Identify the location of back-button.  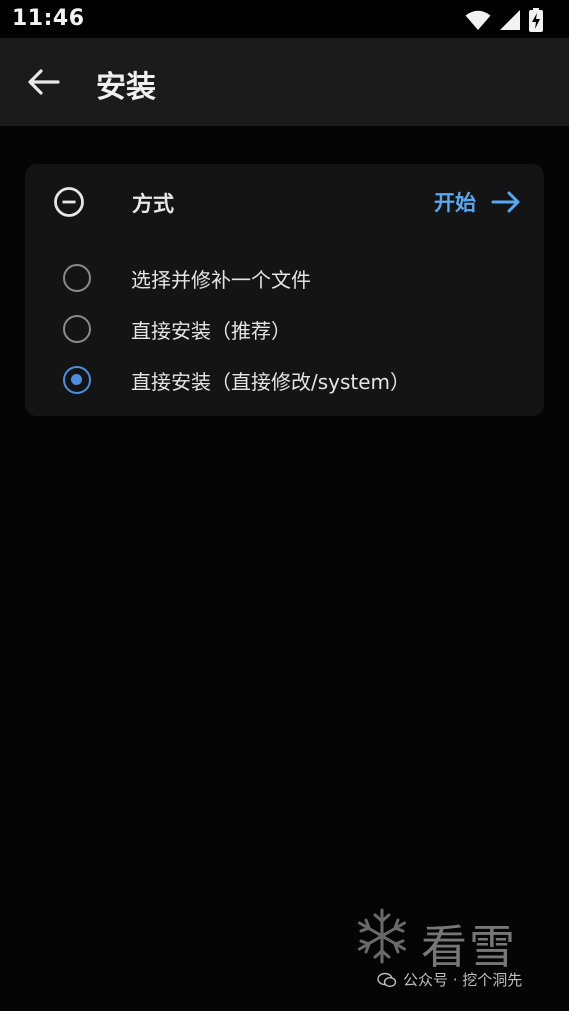
(44, 82).